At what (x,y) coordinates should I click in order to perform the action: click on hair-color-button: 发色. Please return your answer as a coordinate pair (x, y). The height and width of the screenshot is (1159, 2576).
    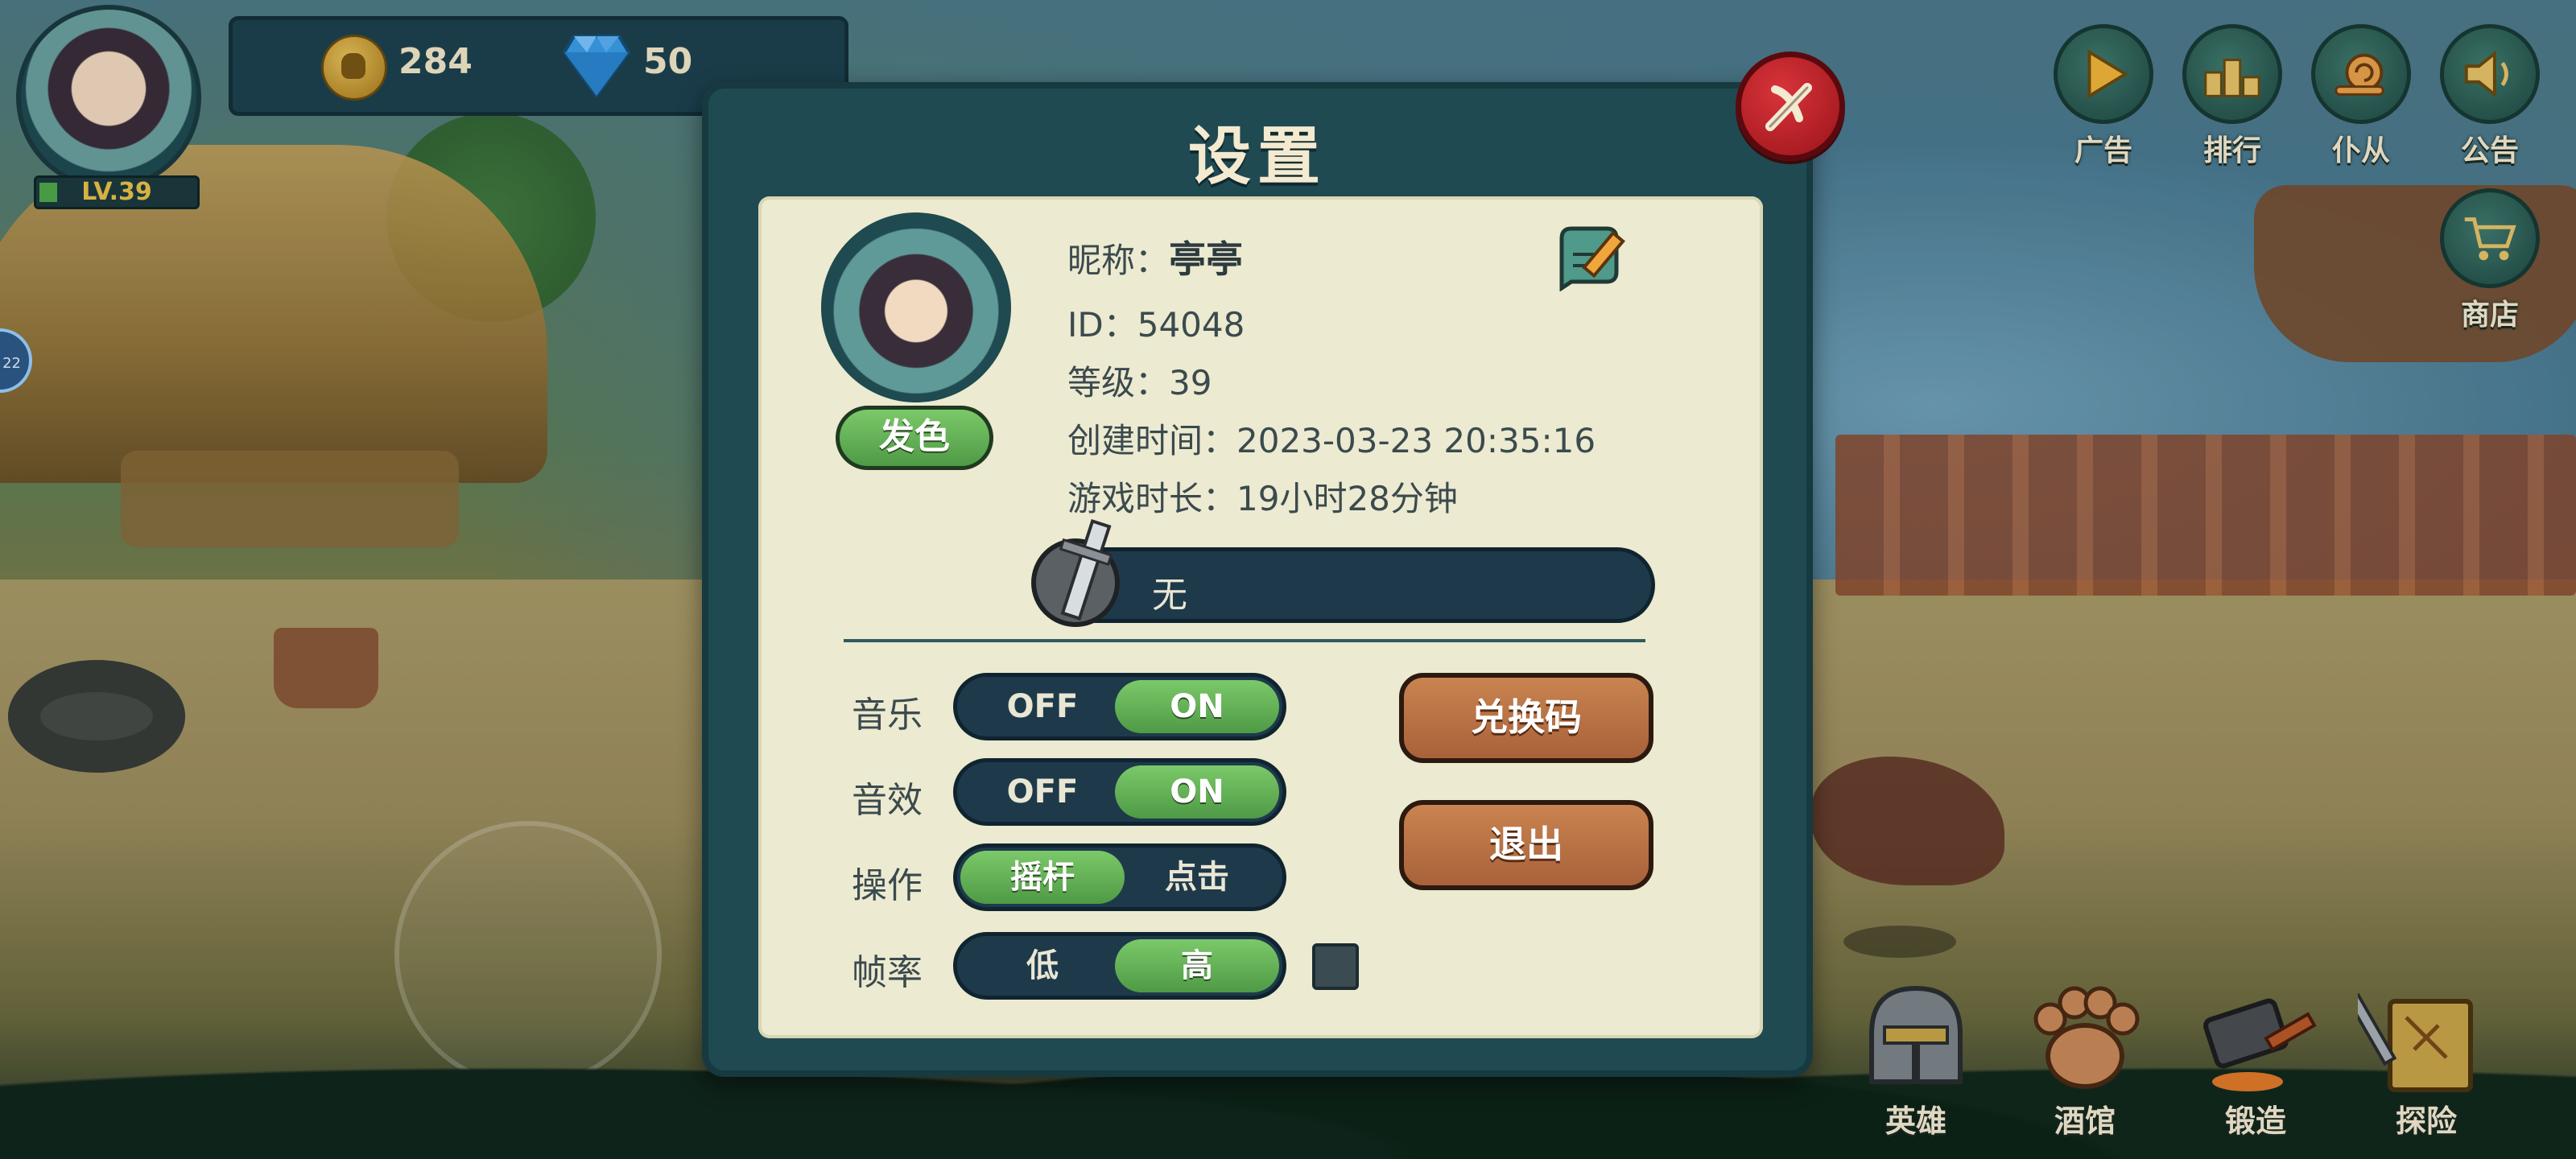
    Looking at the image, I should click on (914, 438).